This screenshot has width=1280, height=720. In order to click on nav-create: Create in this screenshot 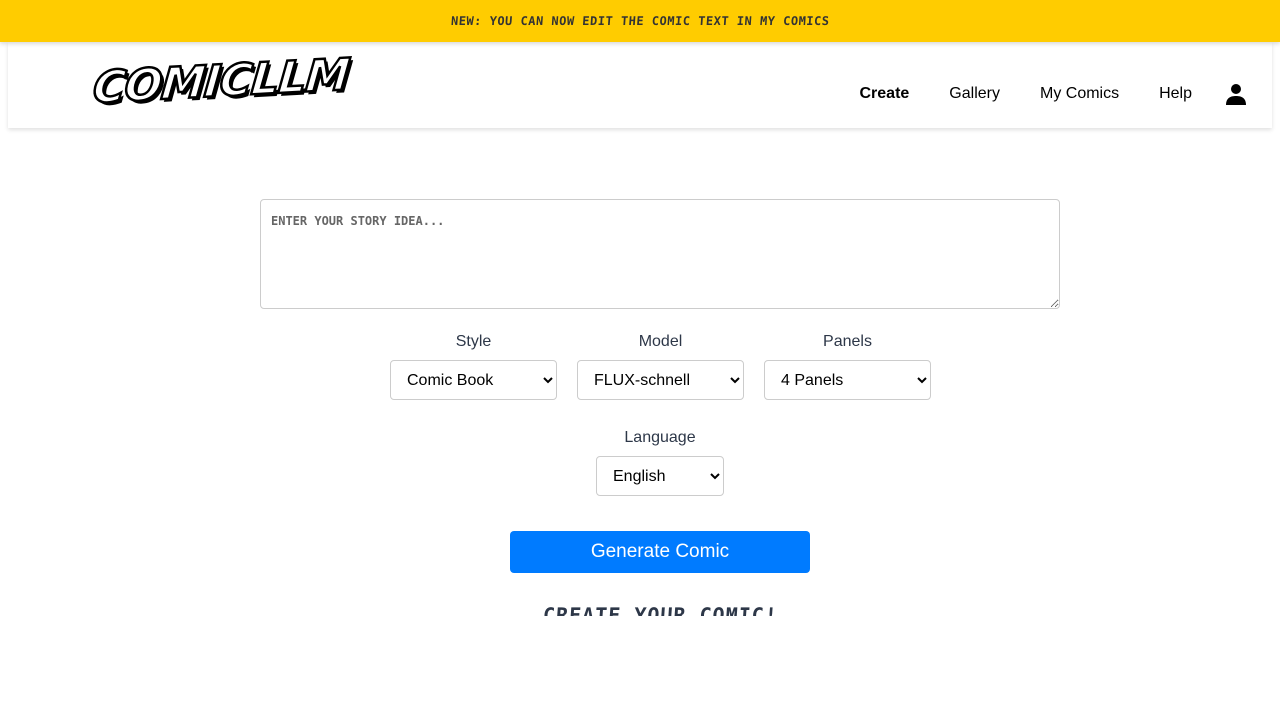, I will do `click(884, 94)`.